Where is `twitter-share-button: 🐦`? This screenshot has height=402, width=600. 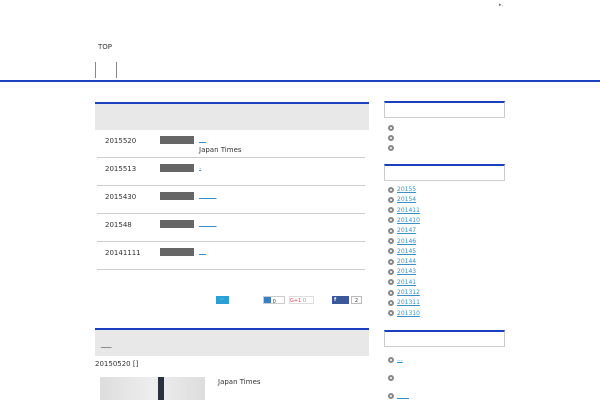
twitter-share-button: 🐦 is located at coordinates (222, 300).